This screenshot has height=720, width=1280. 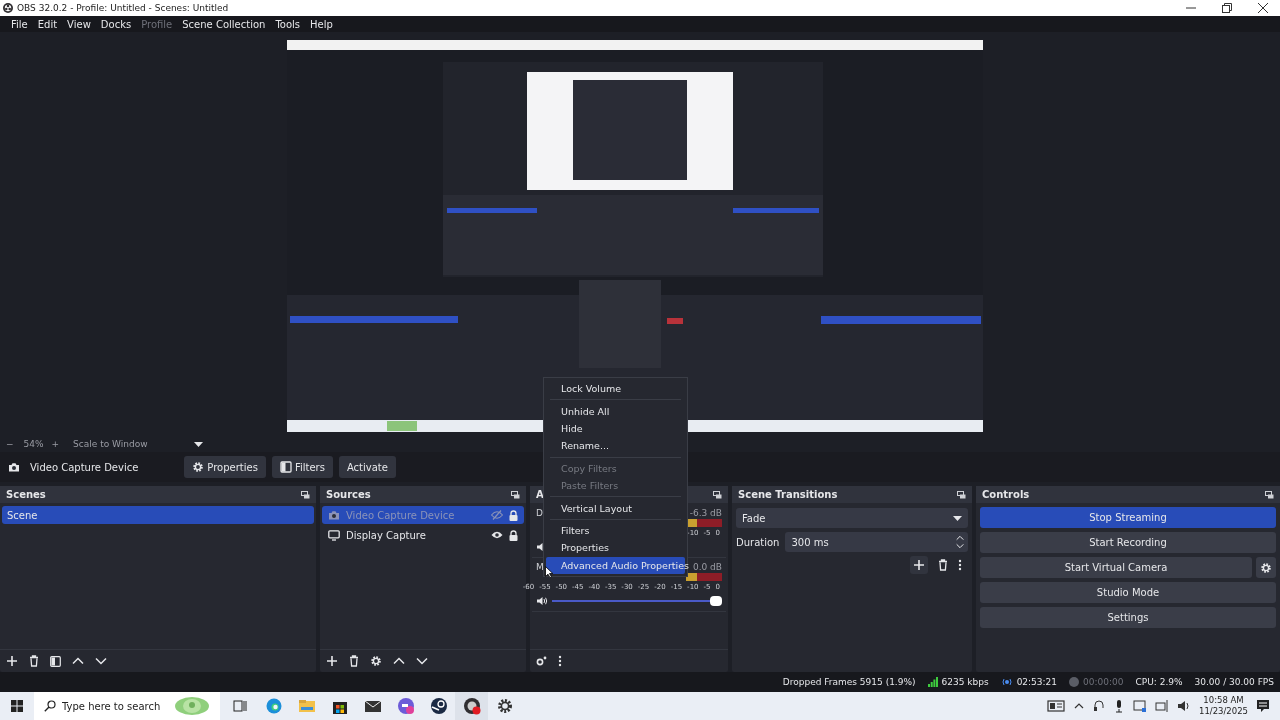 What do you see at coordinates (615, 548) in the screenshot?
I see `menu-item: Properties` at bounding box center [615, 548].